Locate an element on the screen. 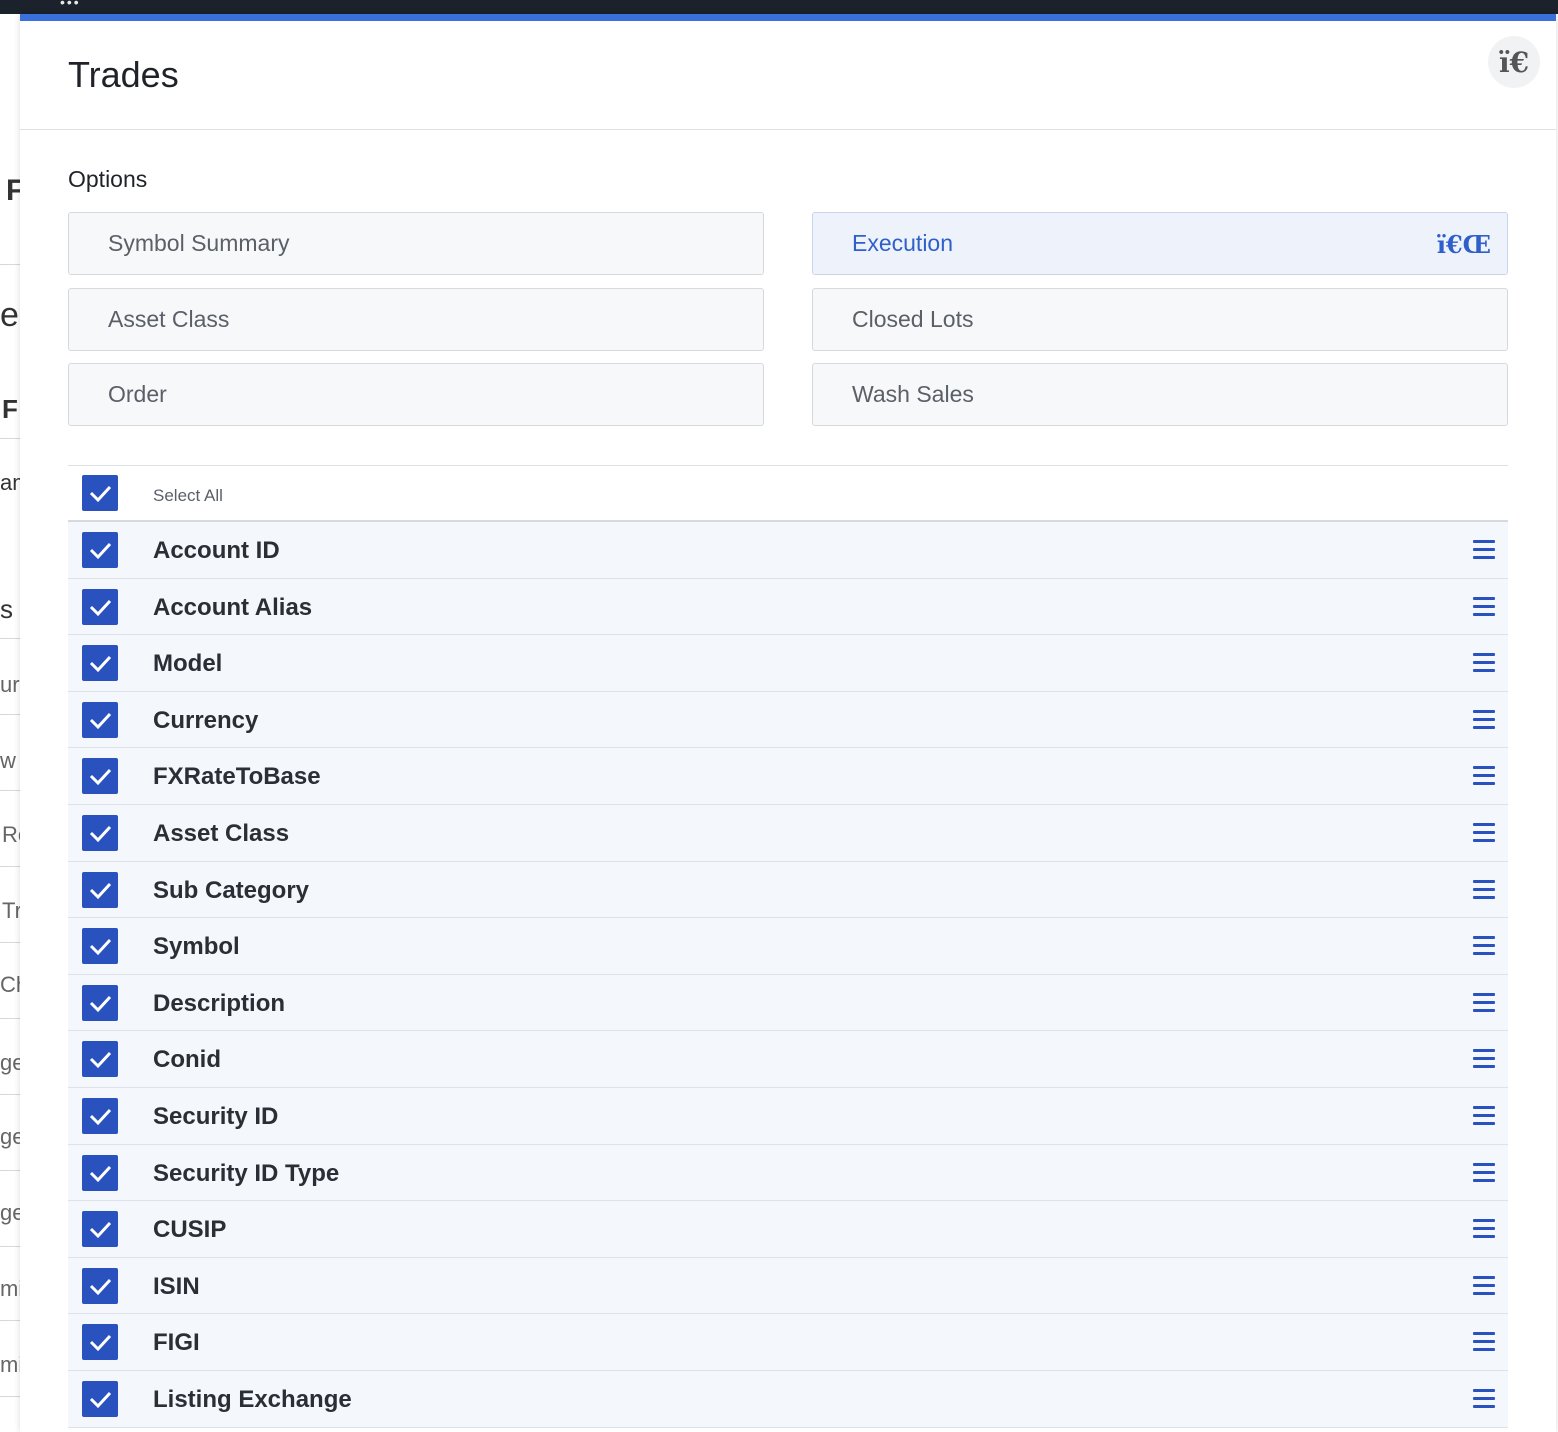 The height and width of the screenshot is (1432, 1558). select-all-label: Select All is located at coordinates (188, 495).